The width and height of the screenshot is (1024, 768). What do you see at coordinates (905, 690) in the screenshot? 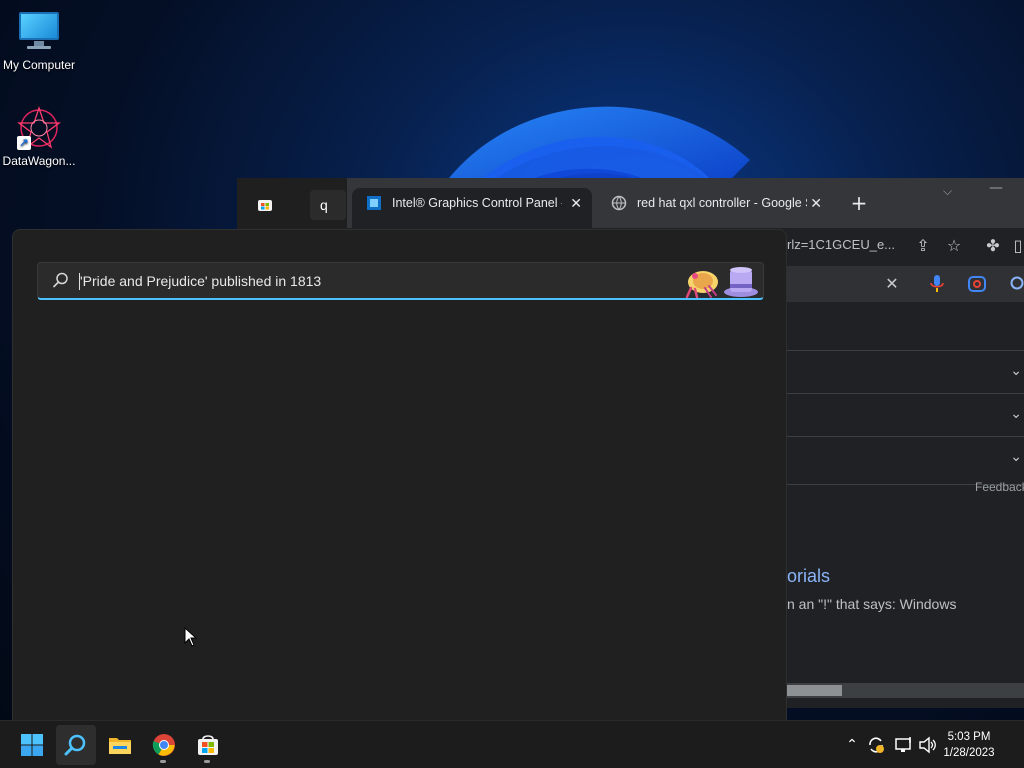
I see `horizontal-scrollbar` at bounding box center [905, 690].